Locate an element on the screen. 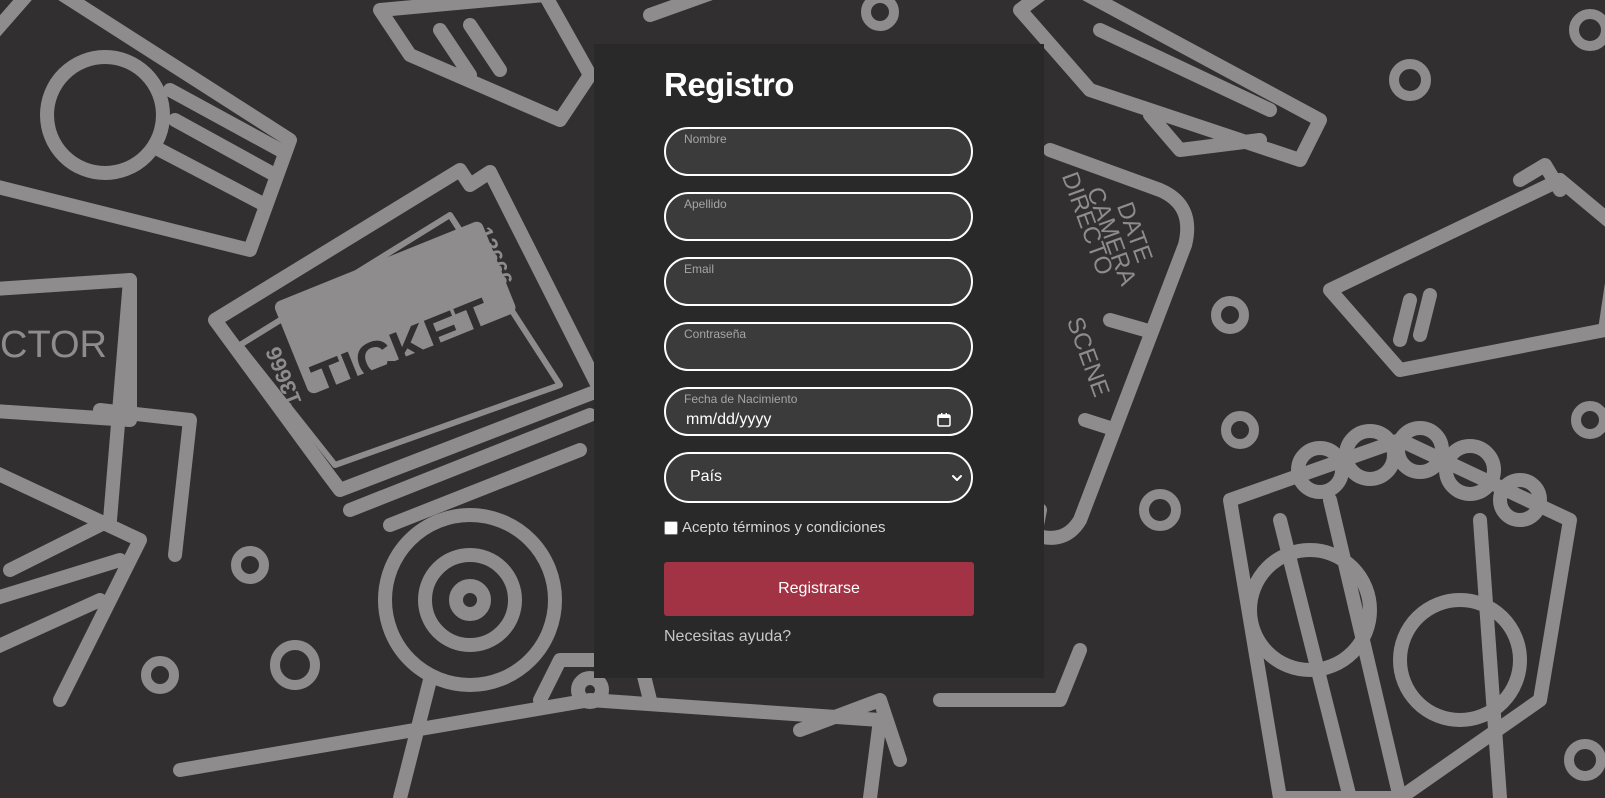 The width and height of the screenshot is (1605, 798). apellido-input is located at coordinates (819, 224).